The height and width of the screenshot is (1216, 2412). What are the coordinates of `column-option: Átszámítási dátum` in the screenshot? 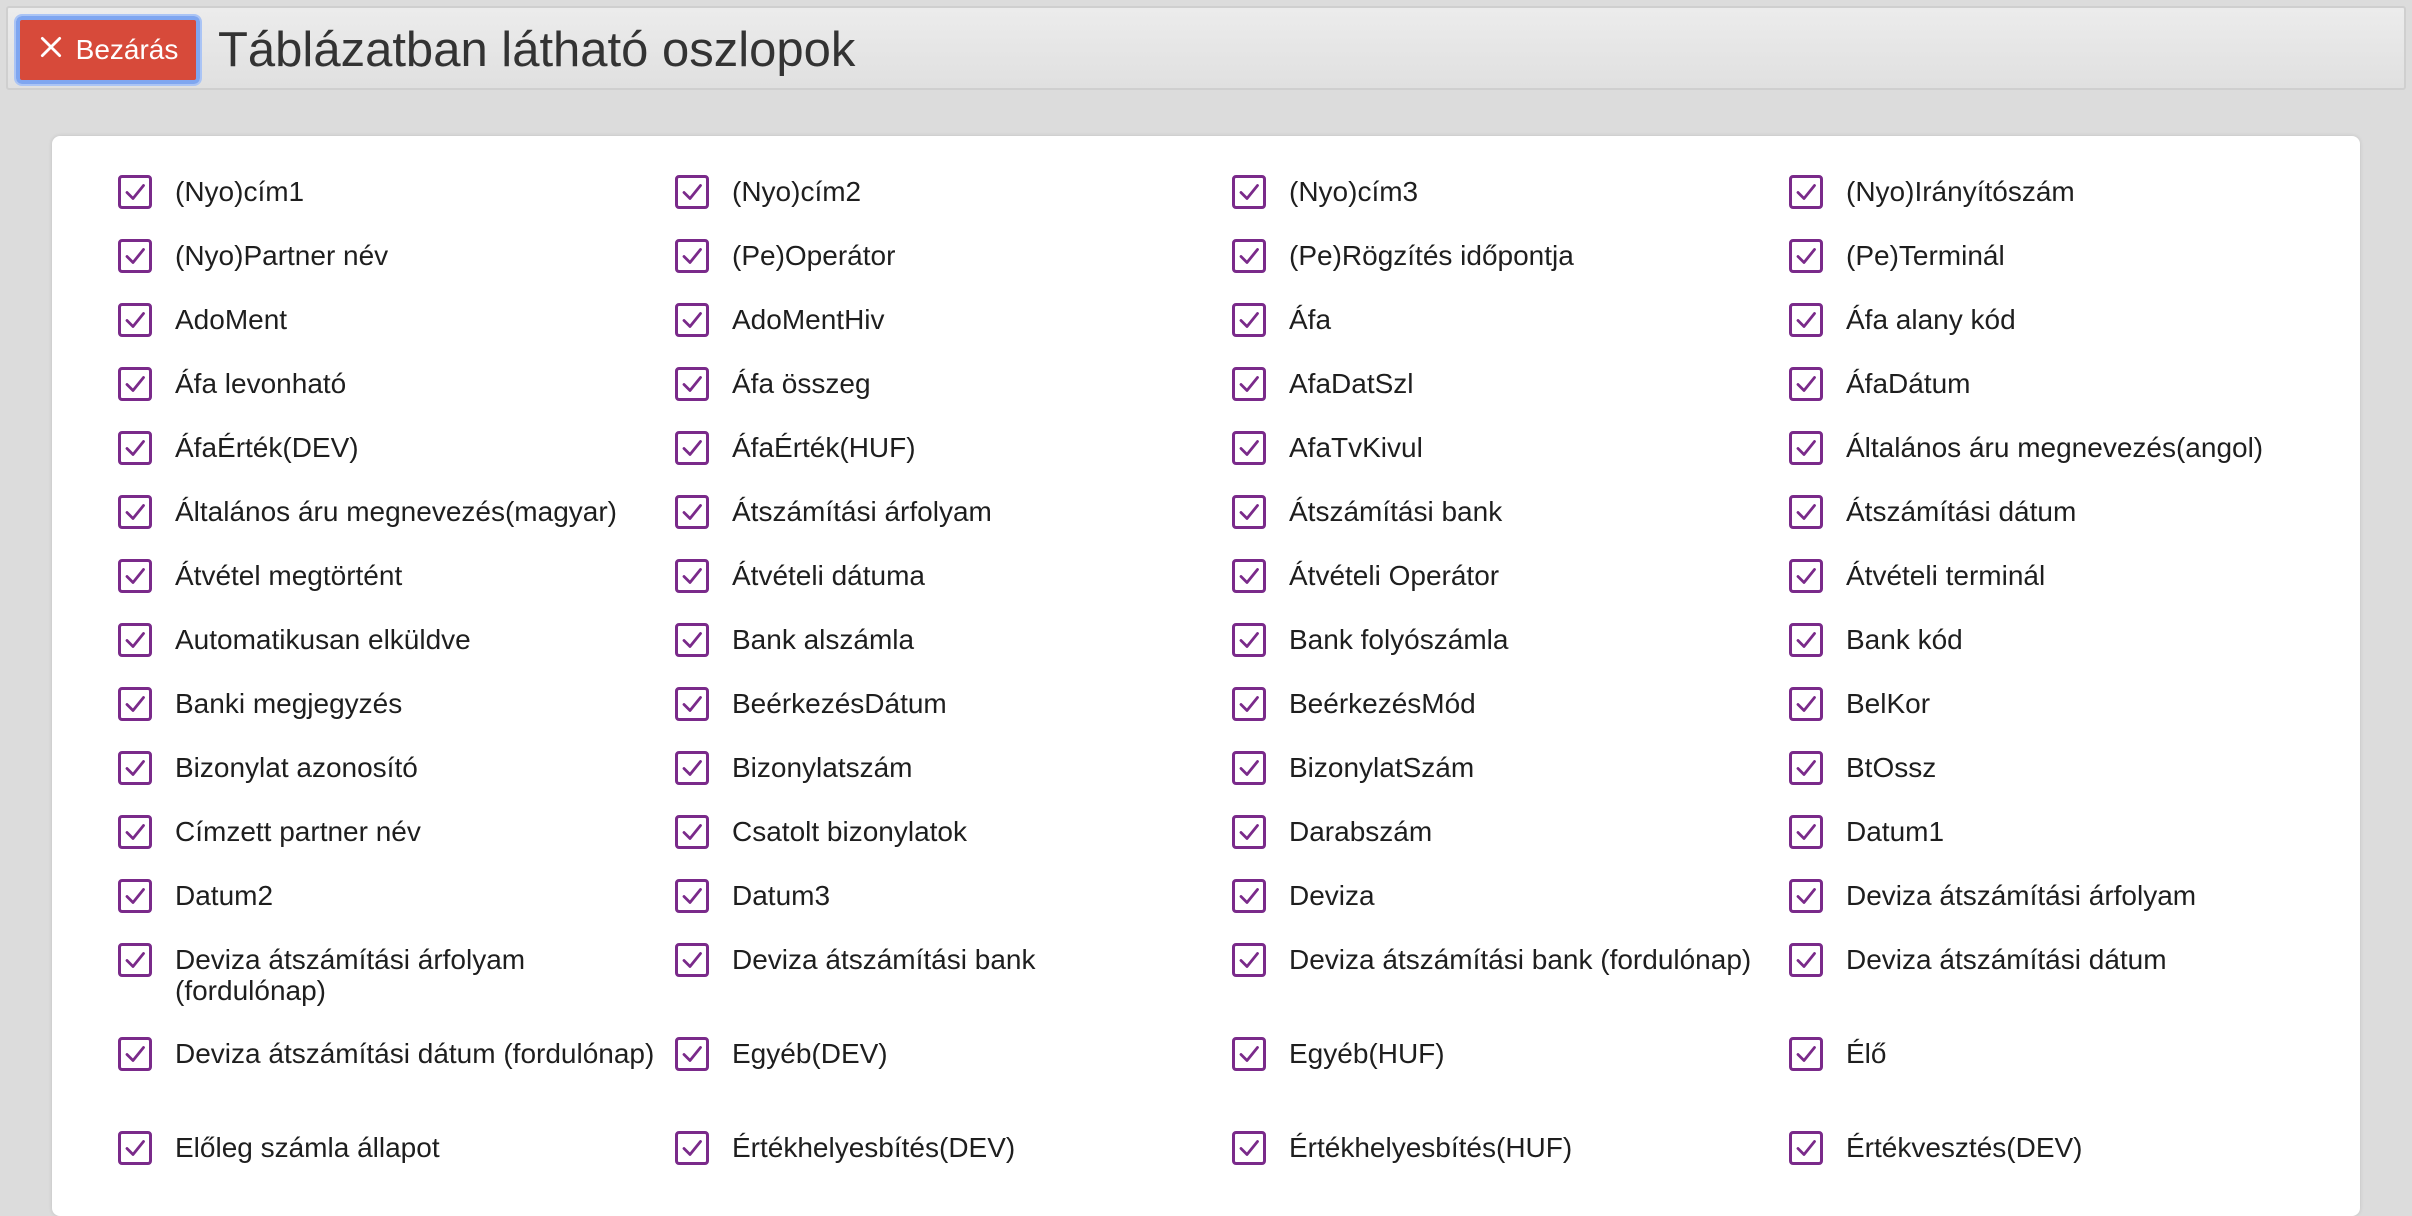 It's located at (2067, 526).